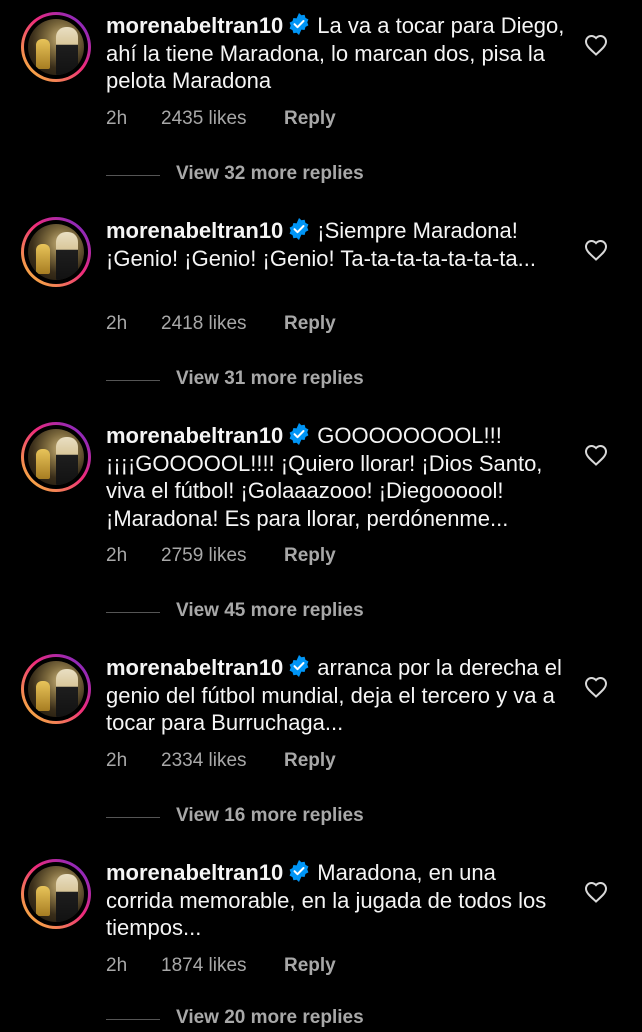 This screenshot has height=1032, width=642. What do you see at coordinates (270, 378) in the screenshot?
I see `view-more-replies-label: View 31 more replies` at bounding box center [270, 378].